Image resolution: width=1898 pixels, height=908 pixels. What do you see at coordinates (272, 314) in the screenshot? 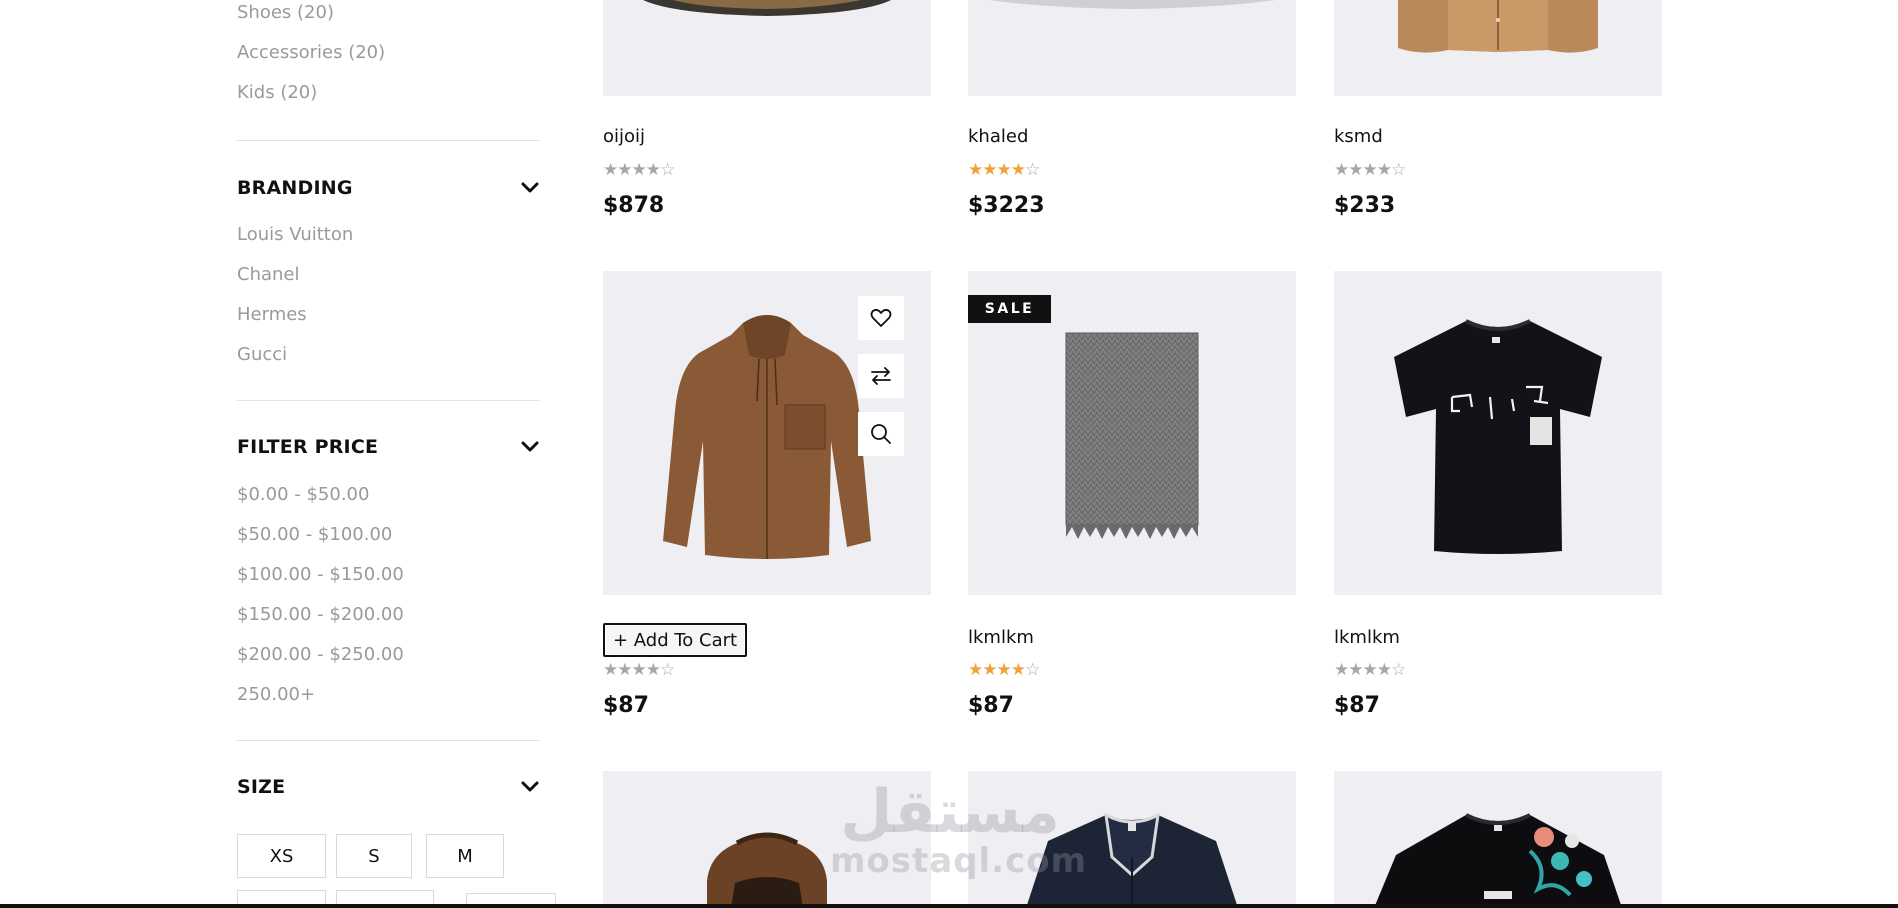
I see `brand-hermes: Hermes` at bounding box center [272, 314].